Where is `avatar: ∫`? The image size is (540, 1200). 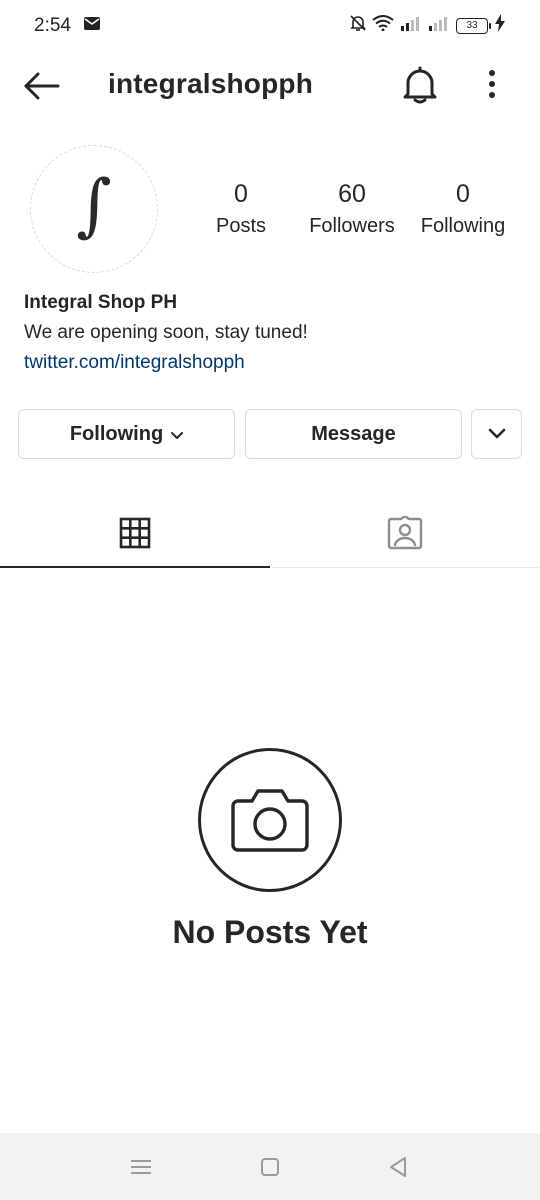 avatar: ∫ is located at coordinates (94, 209).